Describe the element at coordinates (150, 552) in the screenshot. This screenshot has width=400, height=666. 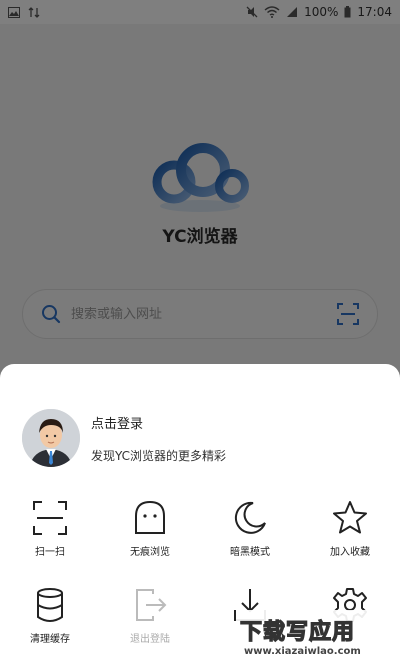
I see `menu-label: 无痕浏览` at that location.